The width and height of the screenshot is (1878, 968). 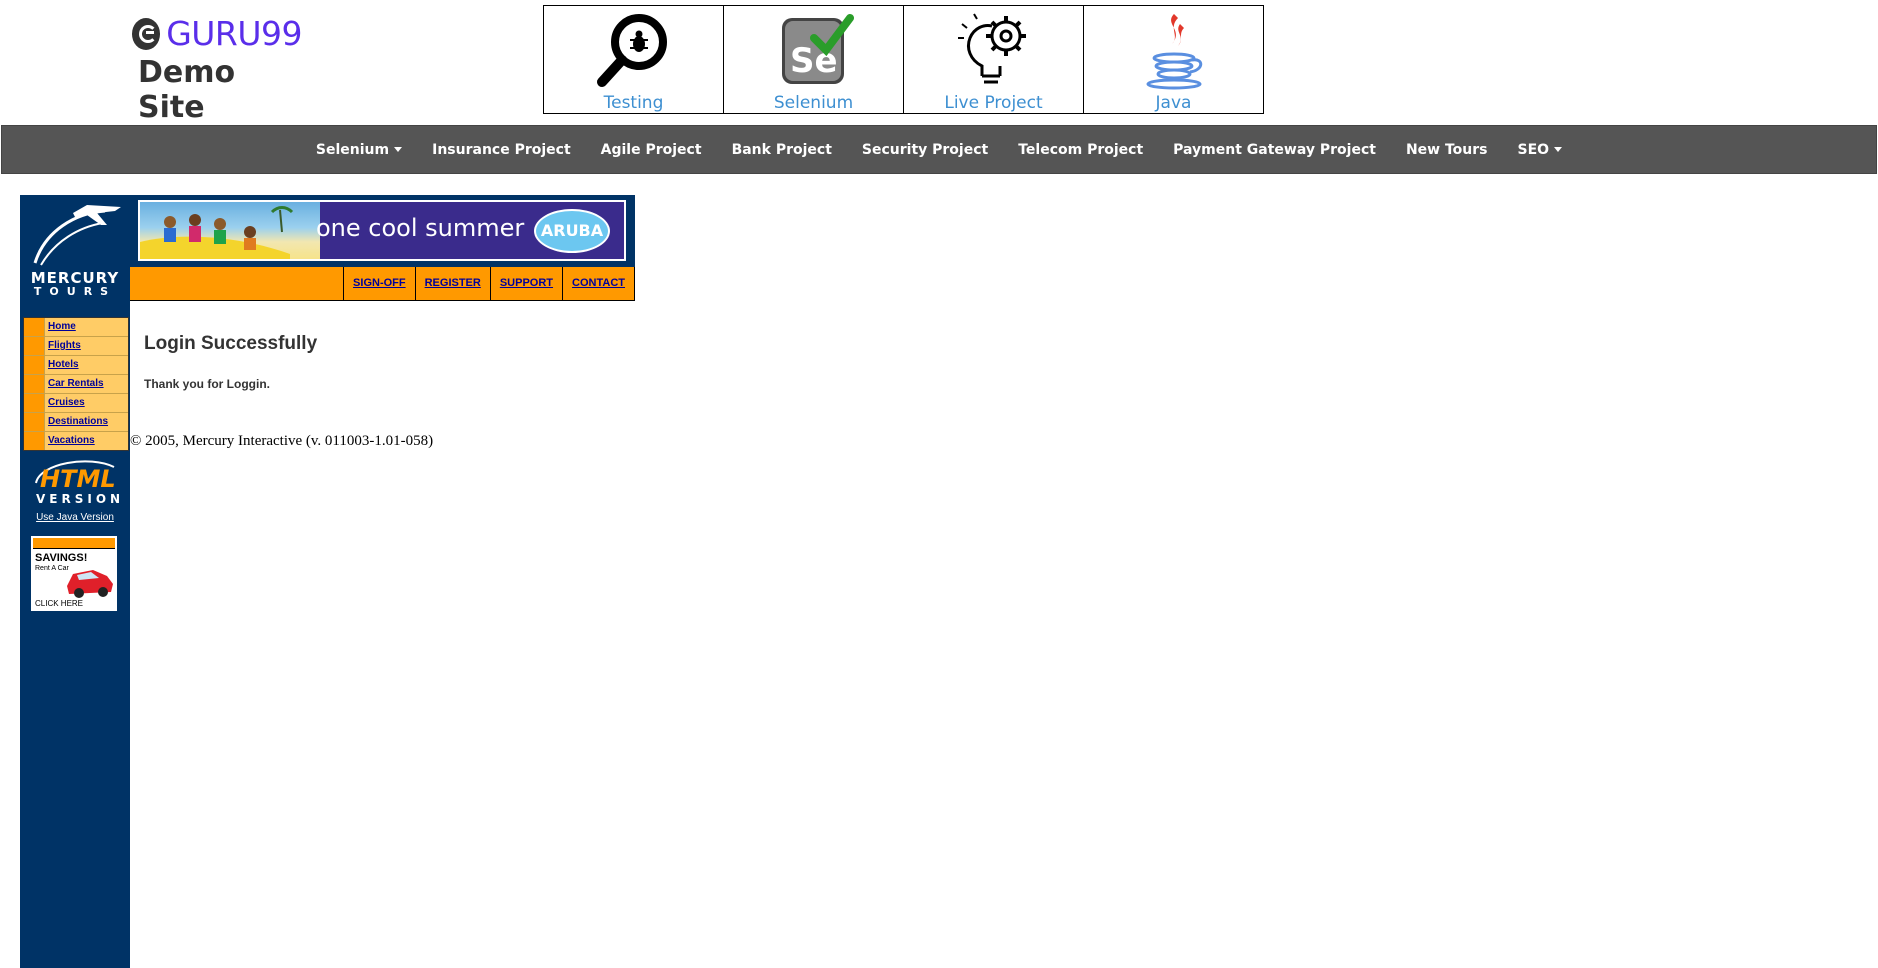 What do you see at coordinates (501, 150) in the screenshot?
I see `nav-insurance-project: Insurance Project` at bounding box center [501, 150].